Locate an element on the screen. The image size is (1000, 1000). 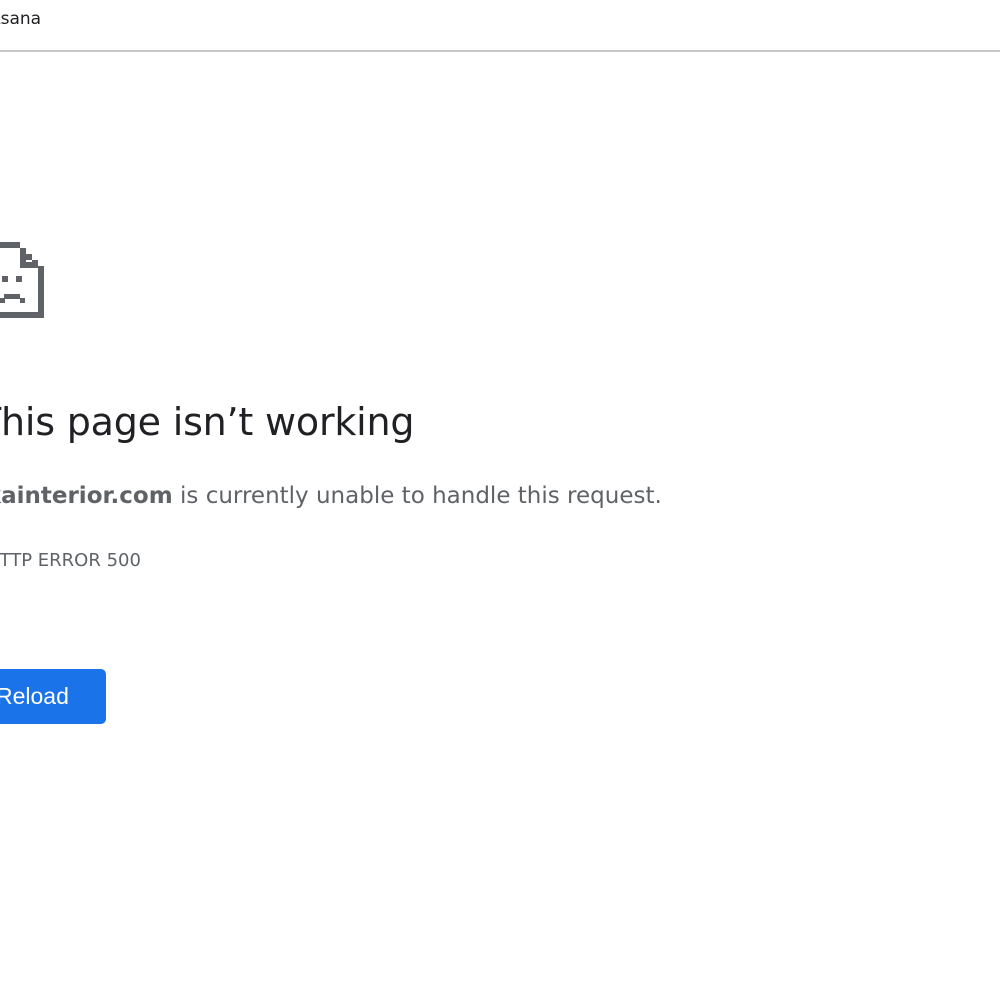
sad-page-icon is located at coordinates (22, 280).